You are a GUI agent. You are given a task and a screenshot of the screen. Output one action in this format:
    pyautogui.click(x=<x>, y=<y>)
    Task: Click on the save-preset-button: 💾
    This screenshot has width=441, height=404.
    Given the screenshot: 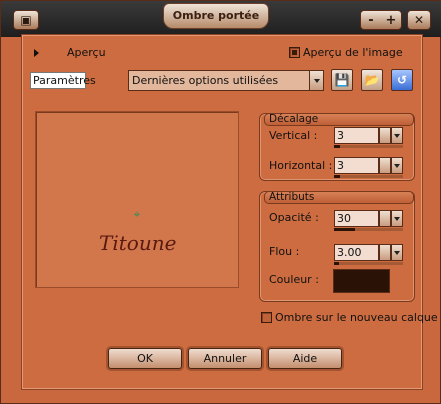 What is the action you would take?
    pyautogui.click(x=342, y=80)
    